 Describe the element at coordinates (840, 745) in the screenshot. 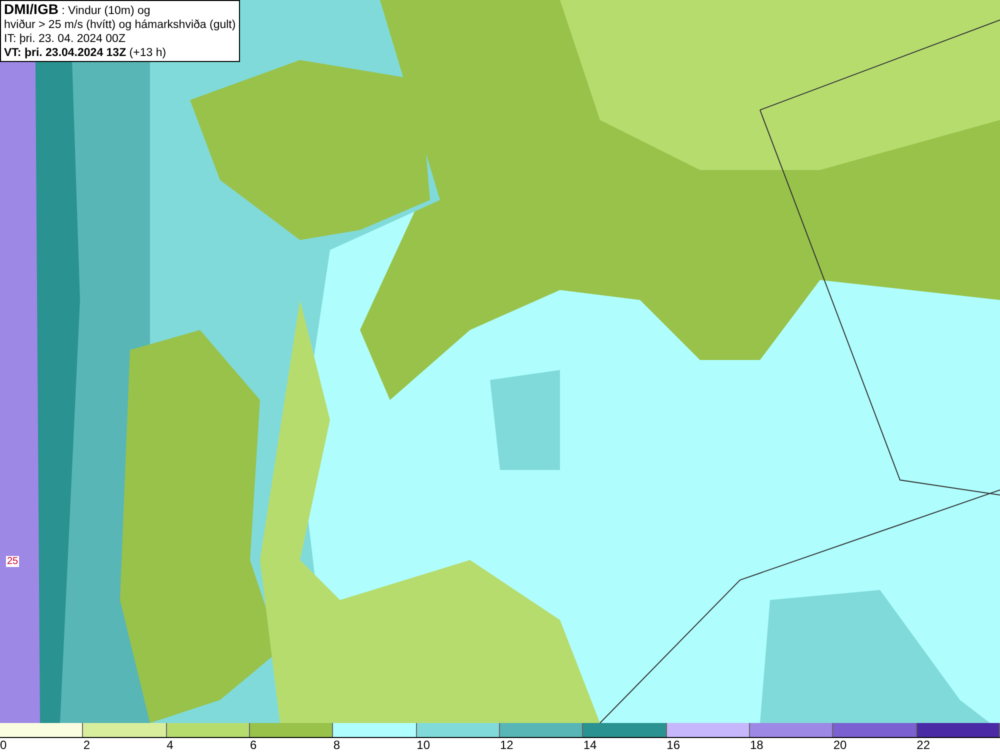

I see `legend-label: 20` at that location.